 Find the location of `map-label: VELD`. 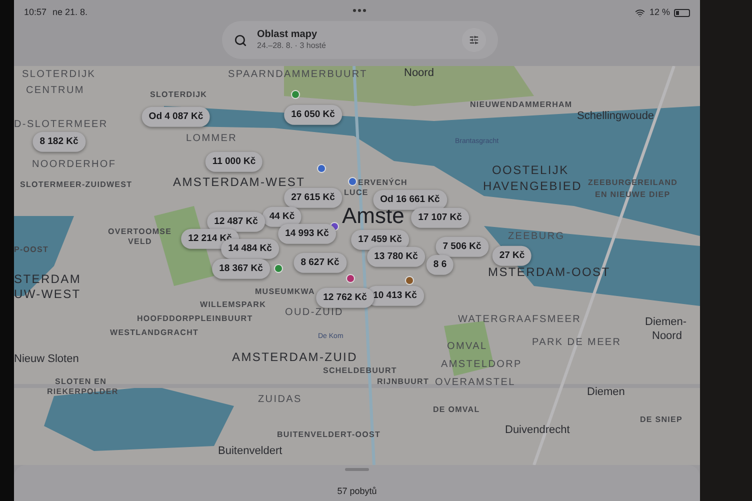

map-label: VELD is located at coordinates (140, 242).